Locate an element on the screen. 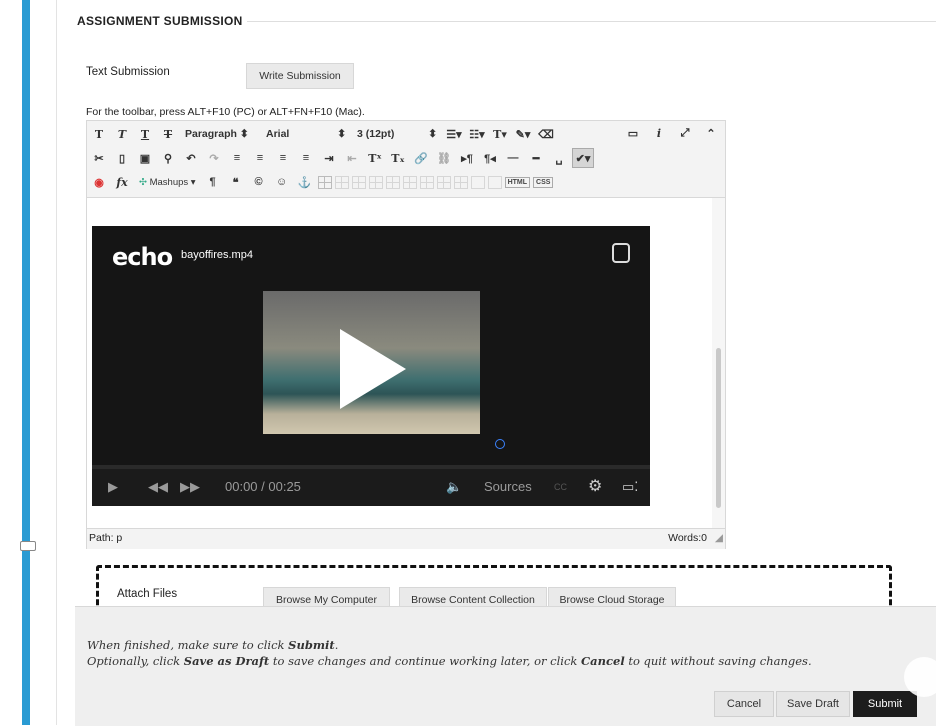  find-icon: ⚲ is located at coordinates (168, 158).